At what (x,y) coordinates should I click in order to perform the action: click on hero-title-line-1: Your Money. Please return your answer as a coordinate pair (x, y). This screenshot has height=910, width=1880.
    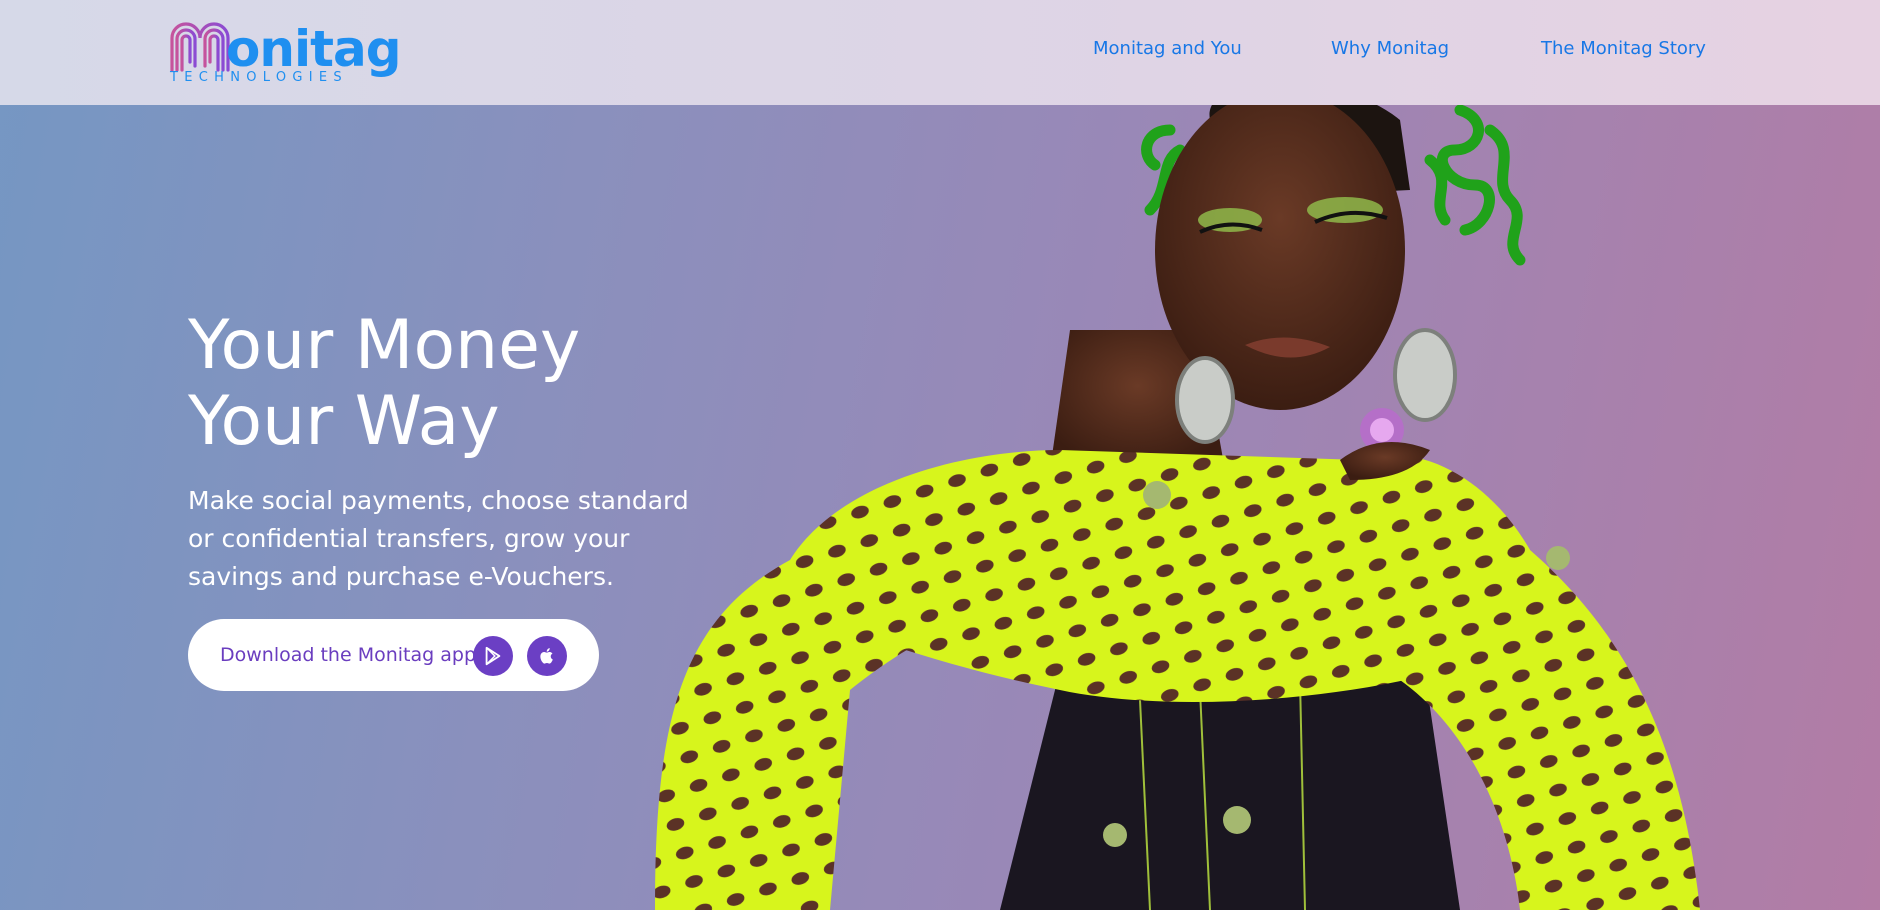
    Looking at the image, I should click on (384, 345).